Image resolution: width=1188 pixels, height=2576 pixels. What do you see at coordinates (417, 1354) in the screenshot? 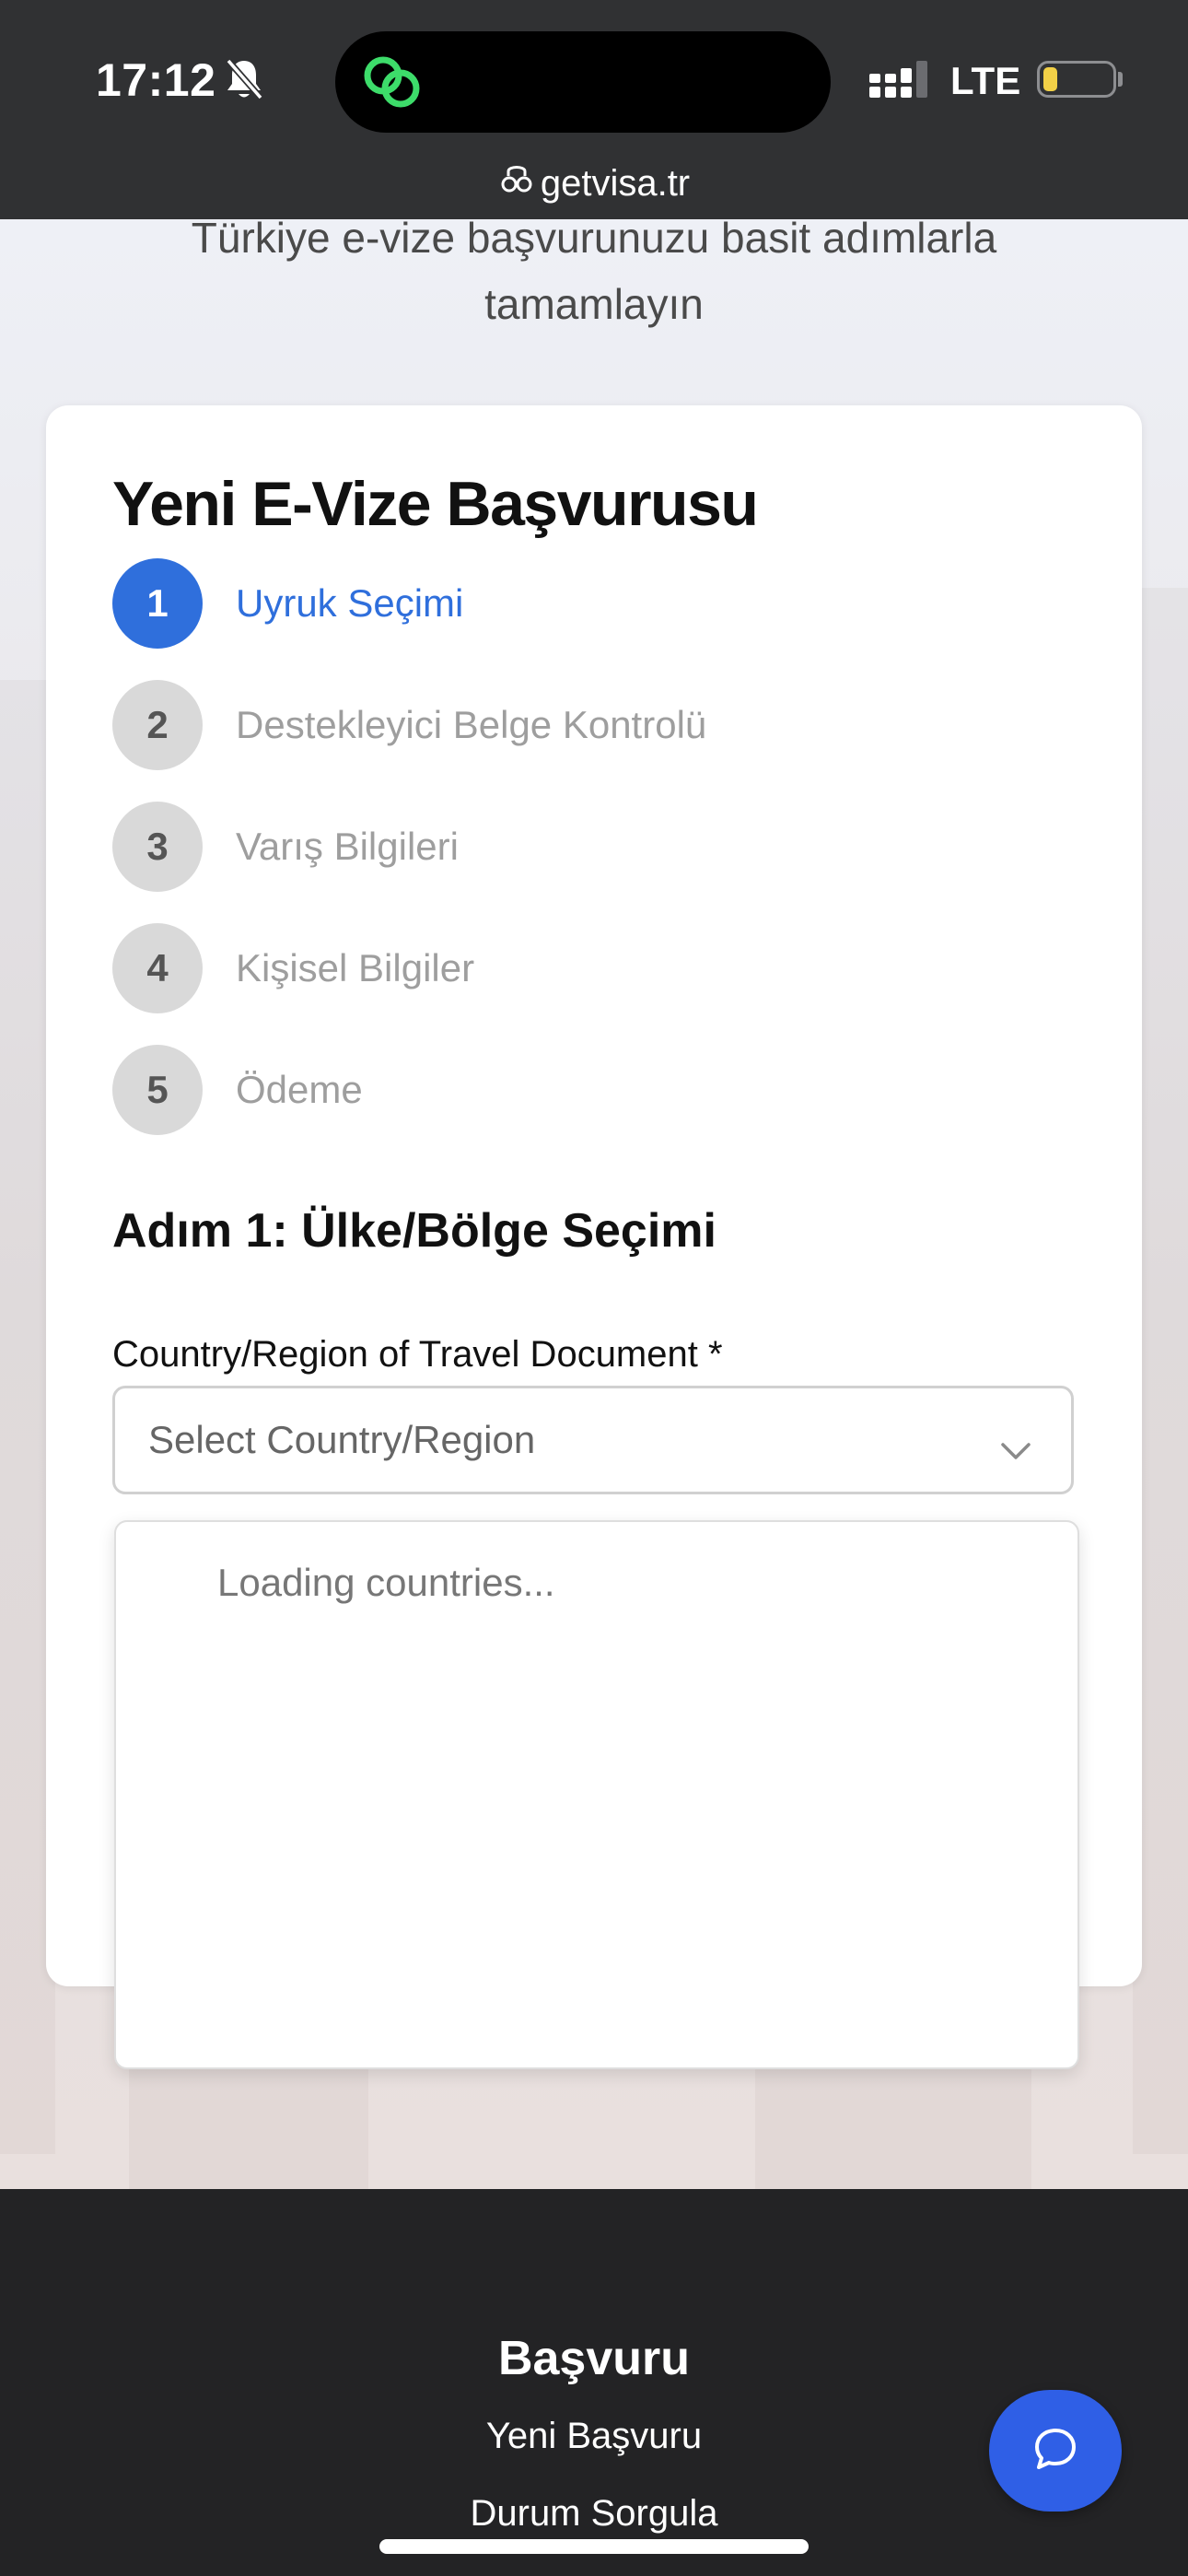
I see `country-field-label: Country/Region of Travel Document *` at bounding box center [417, 1354].